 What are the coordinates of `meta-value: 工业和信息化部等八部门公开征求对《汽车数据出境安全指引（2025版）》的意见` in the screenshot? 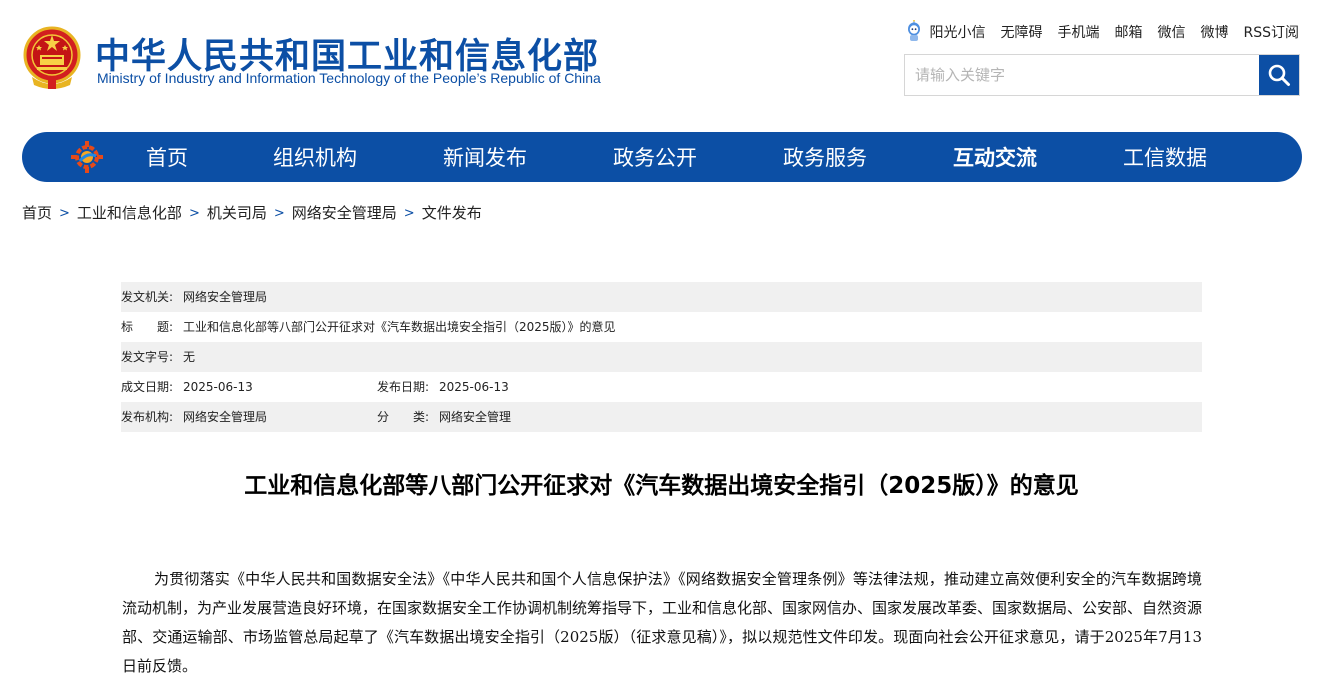 It's located at (399, 327).